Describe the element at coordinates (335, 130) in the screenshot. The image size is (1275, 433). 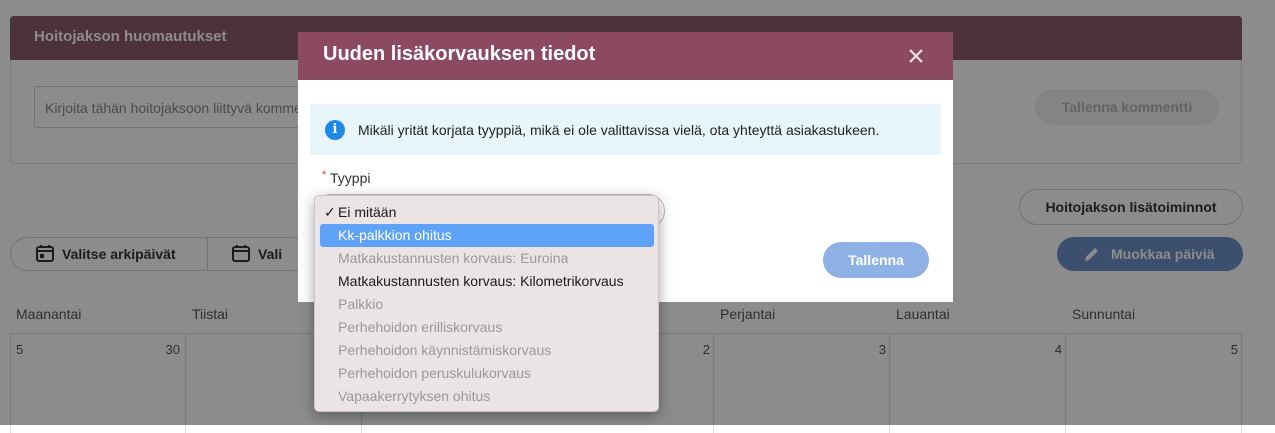
I see `info-icon: i` at that location.